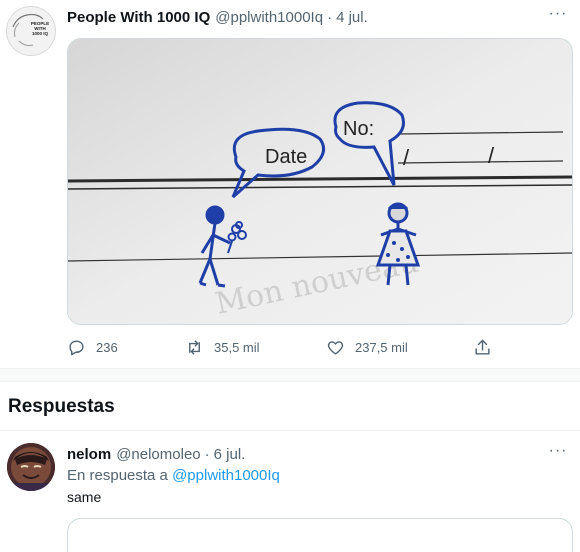 This screenshot has width=580, height=552. Describe the element at coordinates (358, 129) in the screenshot. I see `no-label: No:` at that location.